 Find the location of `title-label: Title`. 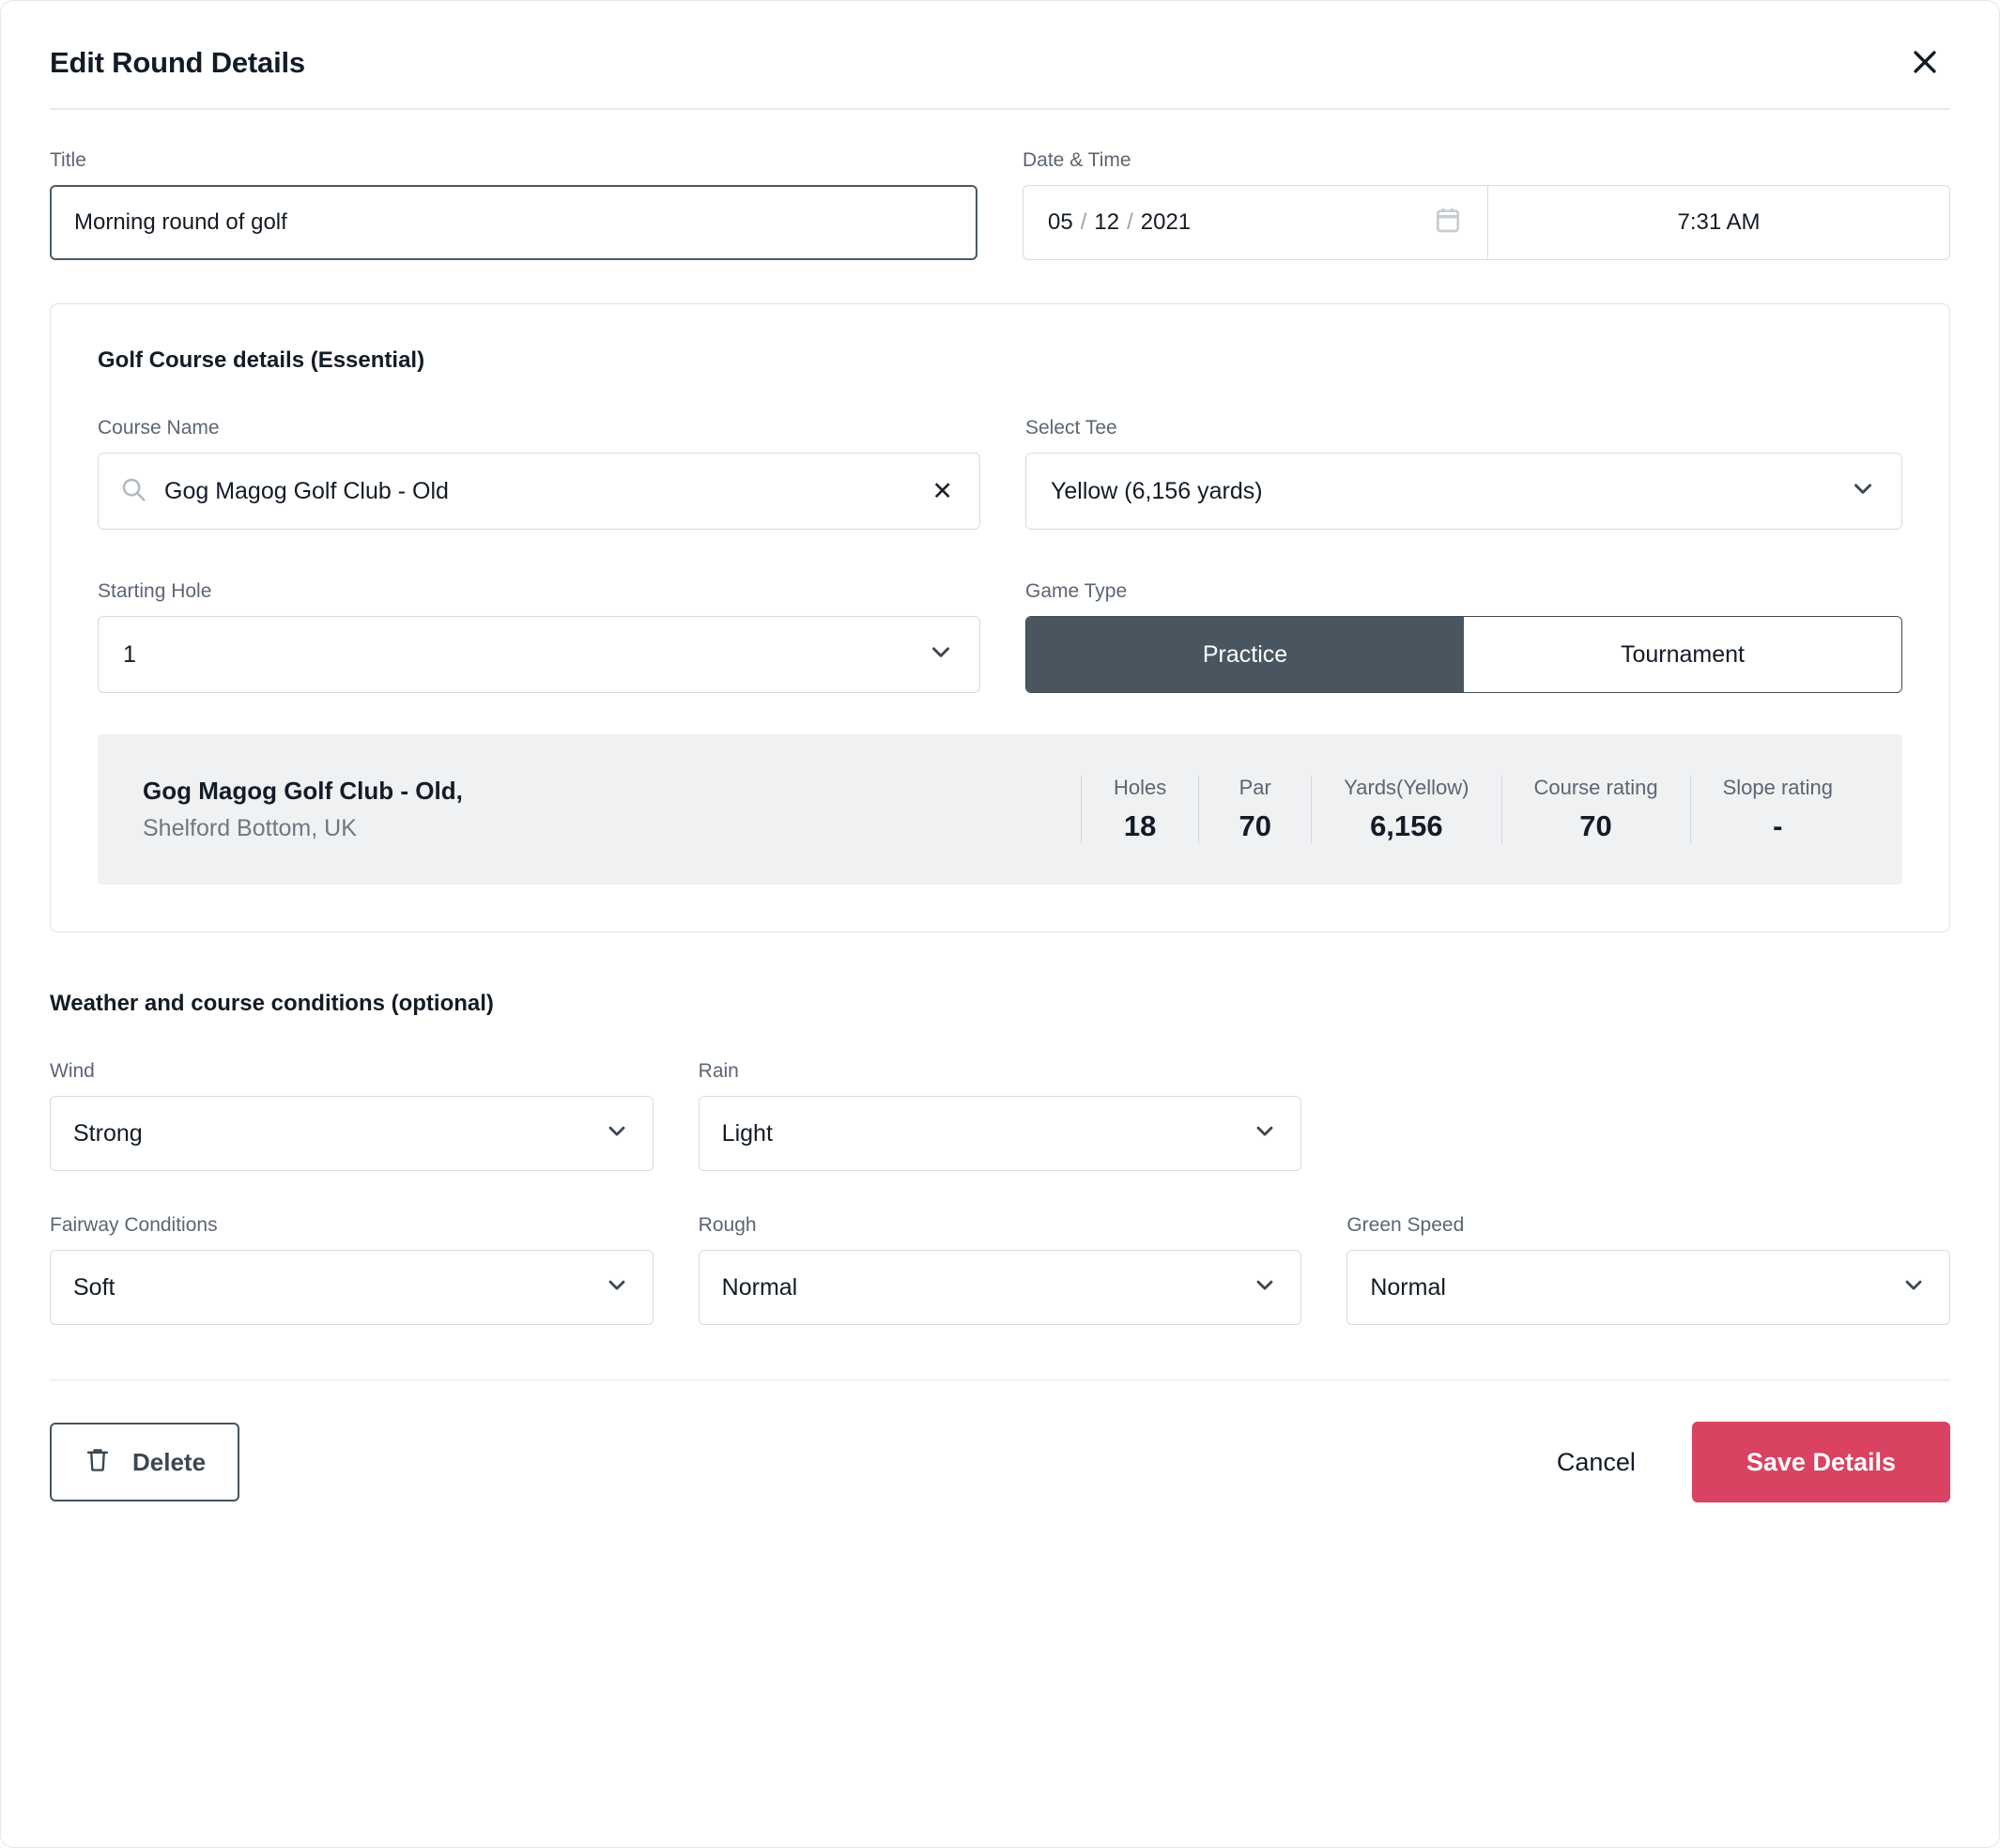

title-label: Title is located at coordinates (68, 160).